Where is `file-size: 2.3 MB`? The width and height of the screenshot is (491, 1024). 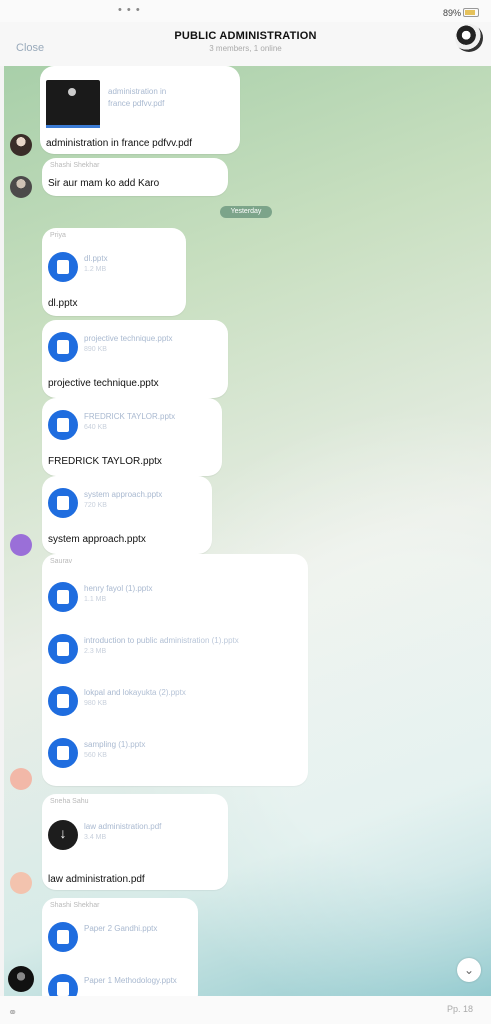 file-size: 2.3 MB is located at coordinates (95, 651).